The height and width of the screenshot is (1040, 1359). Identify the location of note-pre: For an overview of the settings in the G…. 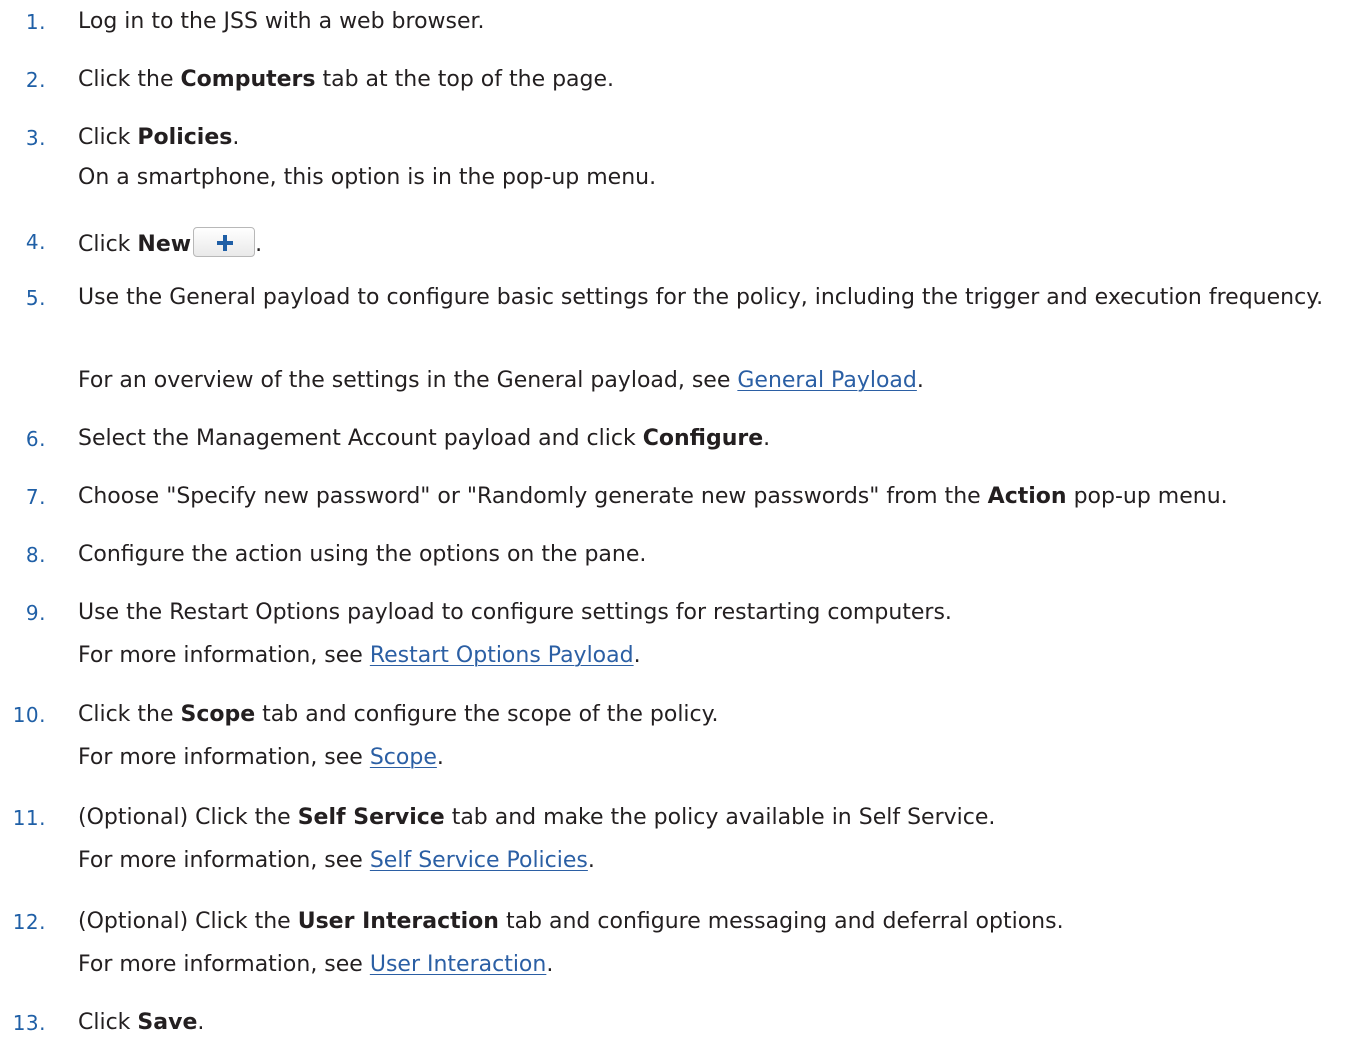
(408, 380).